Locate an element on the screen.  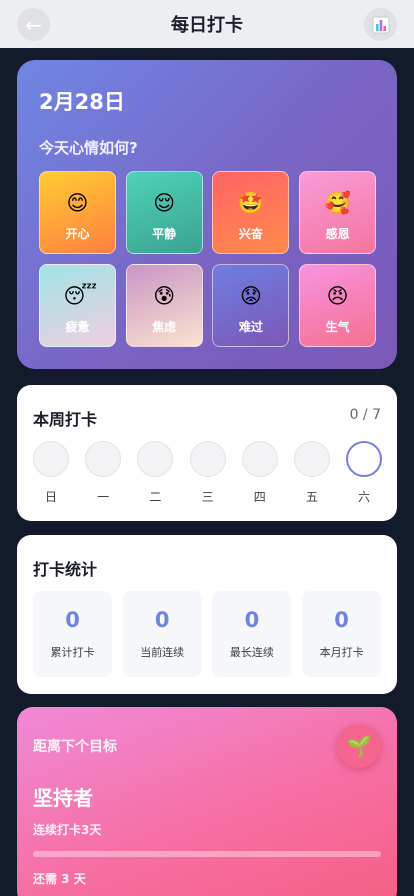
week-day-label: 一 is located at coordinates (103, 497).